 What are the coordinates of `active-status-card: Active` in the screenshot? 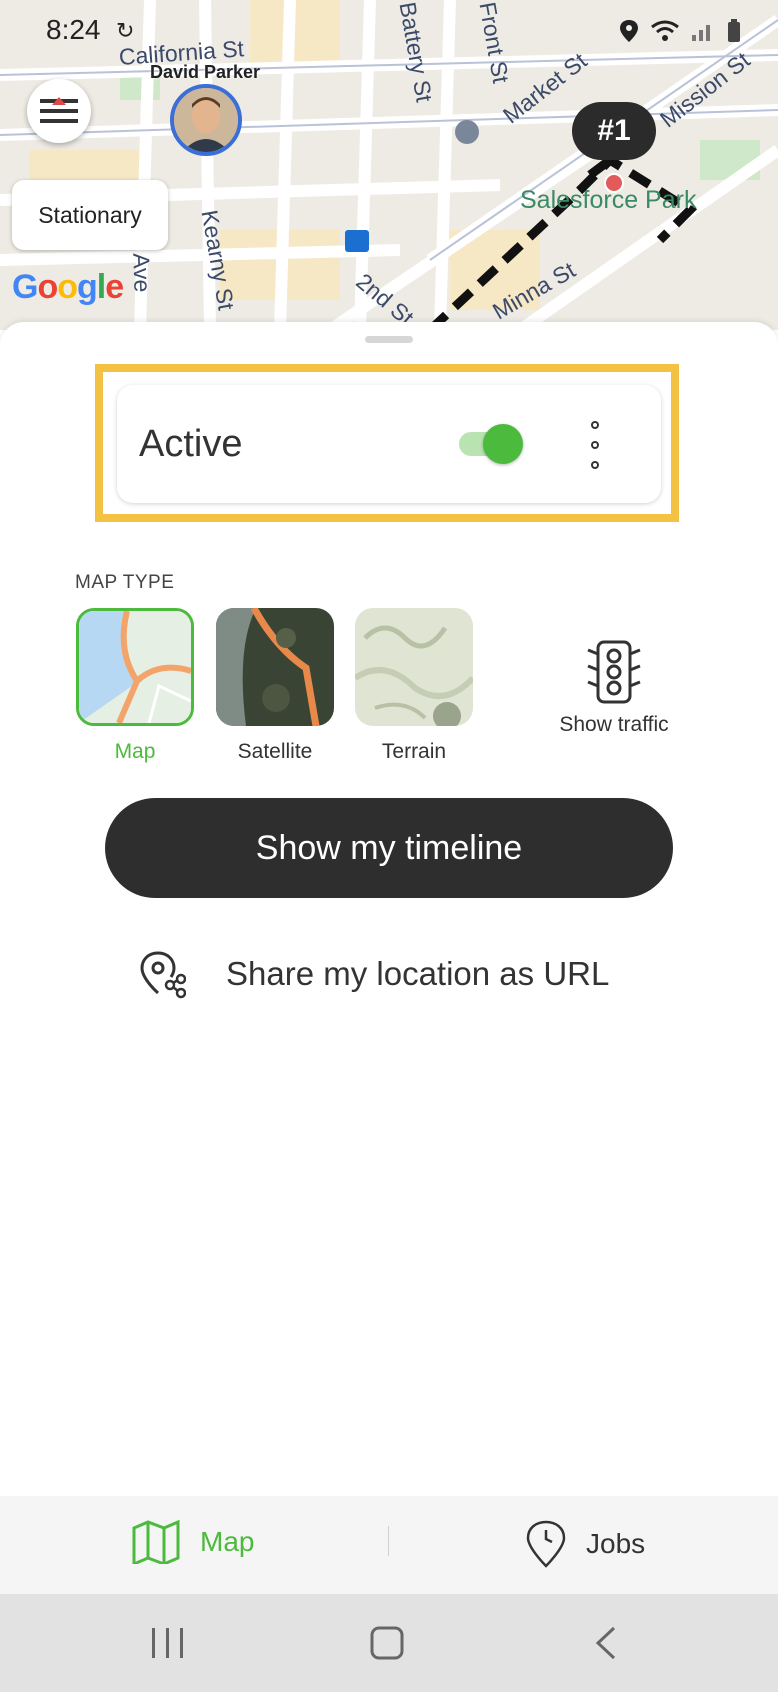 It's located at (389, 444).